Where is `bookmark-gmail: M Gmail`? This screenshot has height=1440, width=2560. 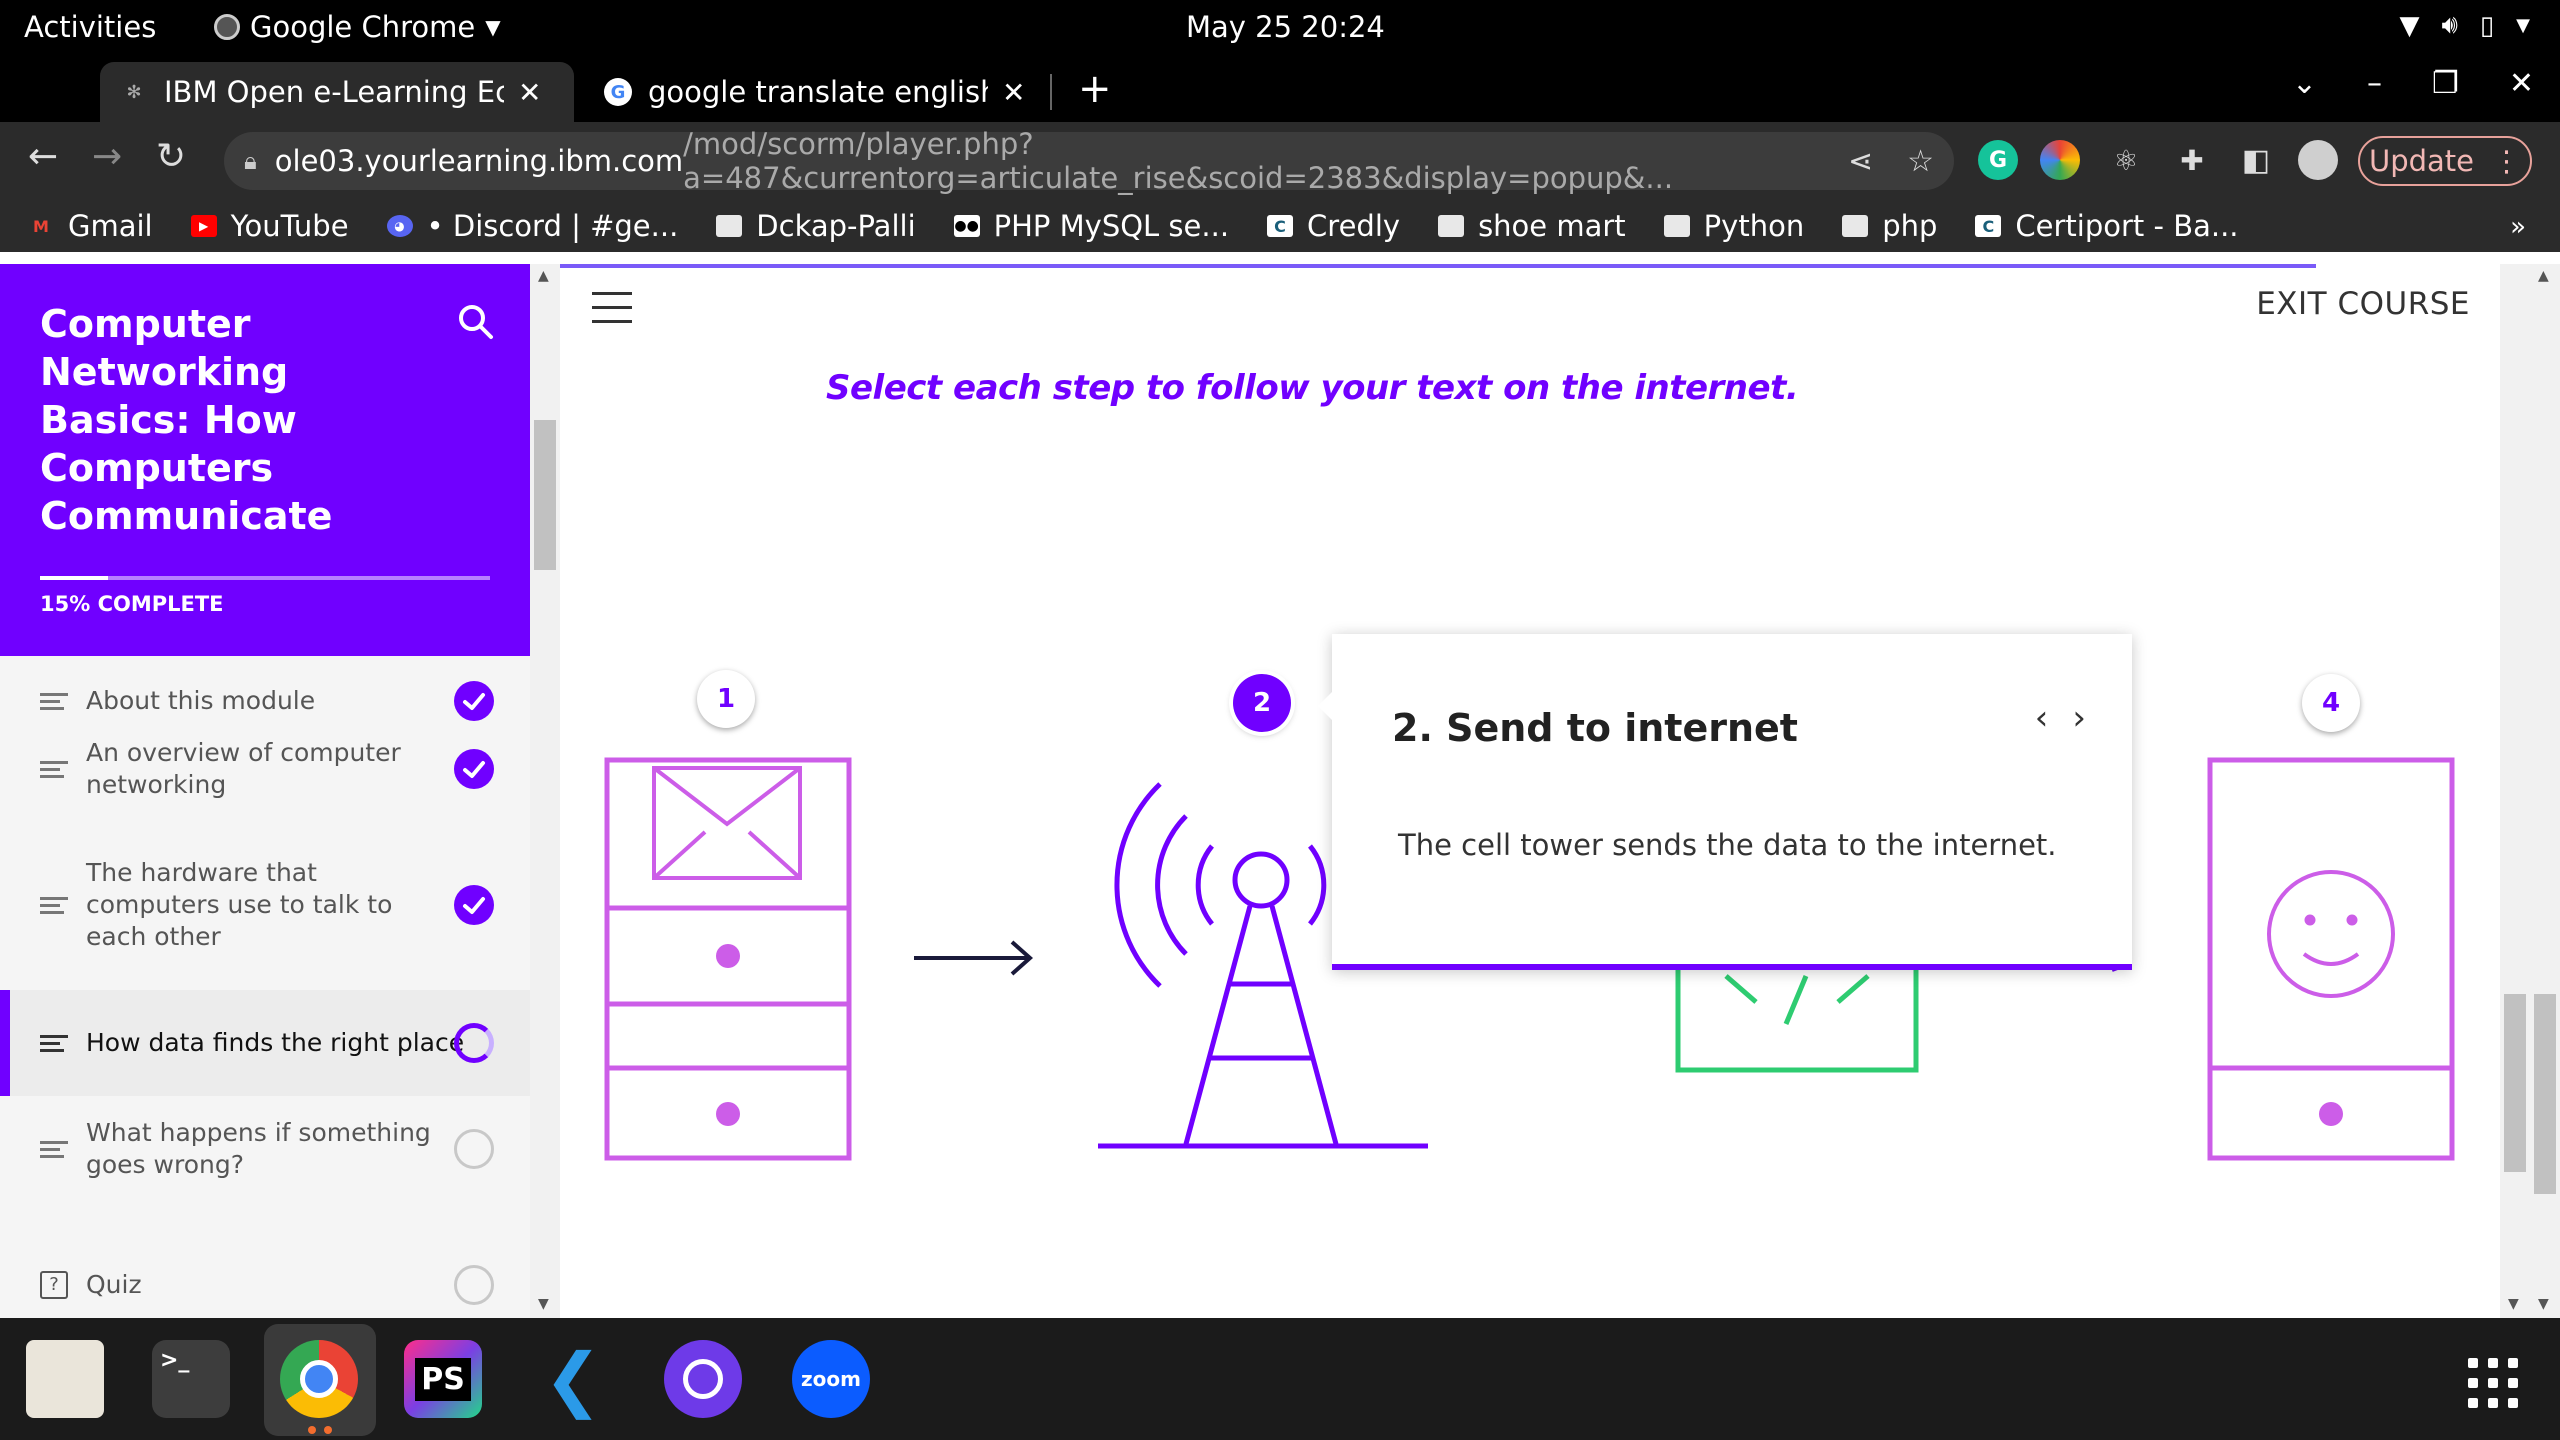 bookmark-gmail: M Gmail is located at coordinates (90, 226).